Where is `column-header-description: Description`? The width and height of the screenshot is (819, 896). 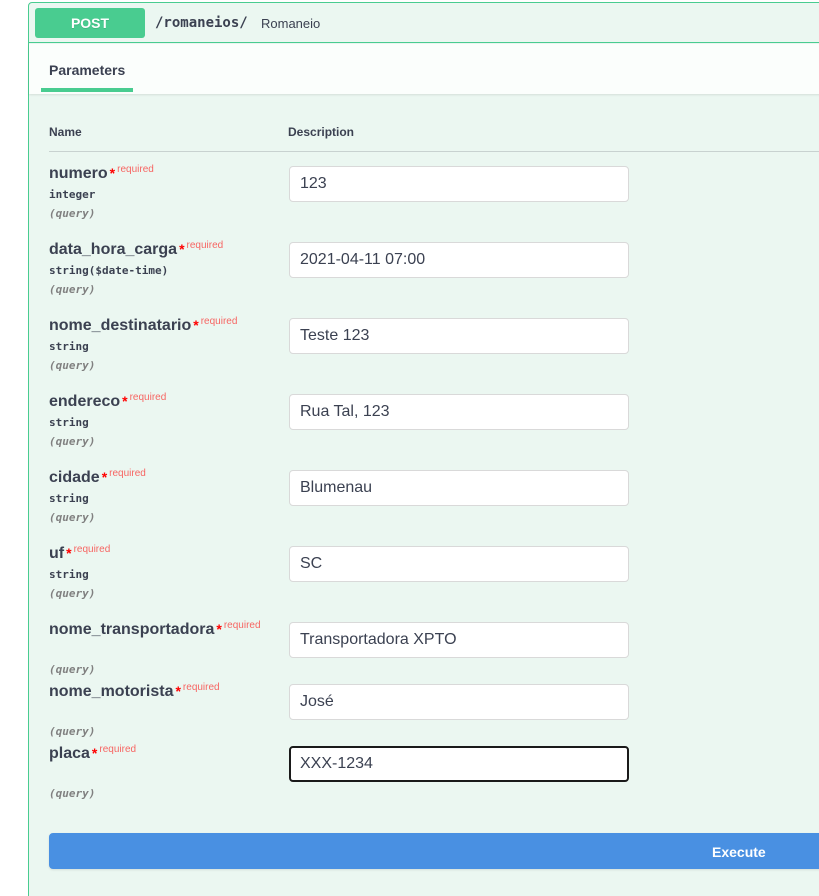 column-header-description: Description is located at coordinates (321, 132).